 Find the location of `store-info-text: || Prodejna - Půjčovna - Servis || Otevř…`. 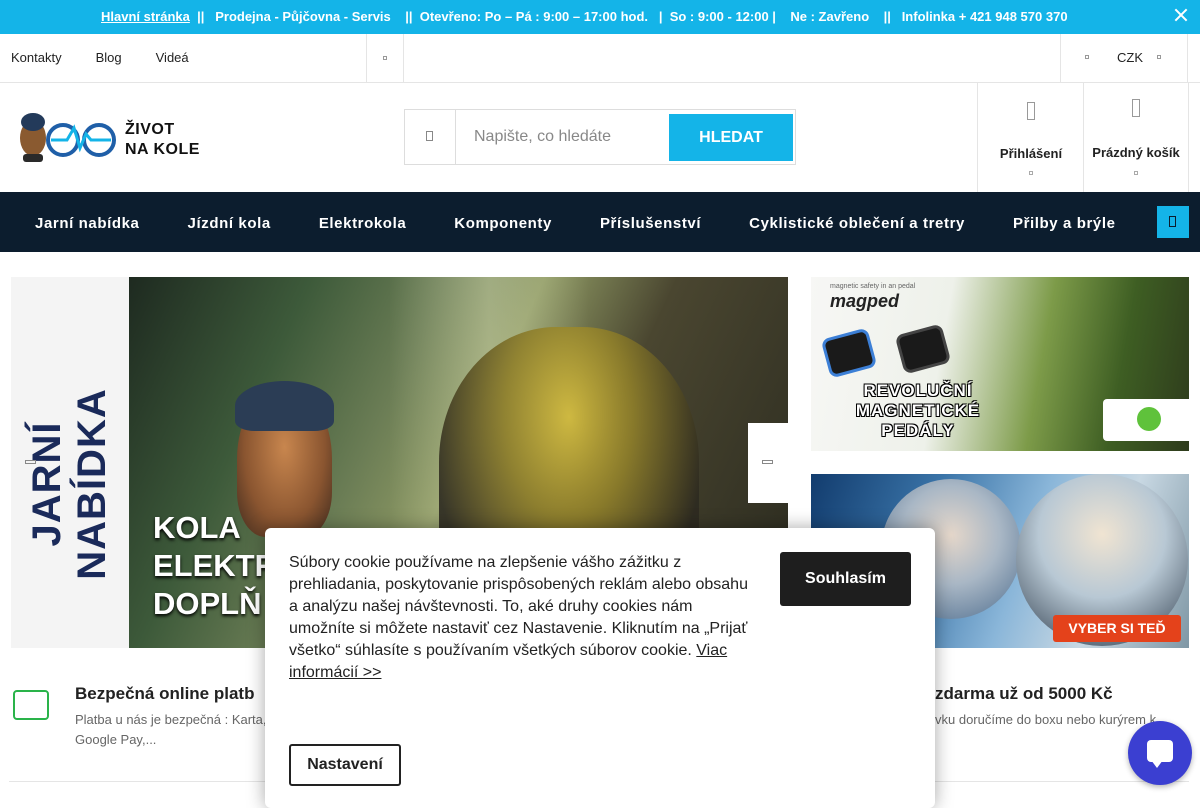

store-info-text: || Prodejna - Půjčovna - Servis || Otevř… is located at coordinates (628, 16).